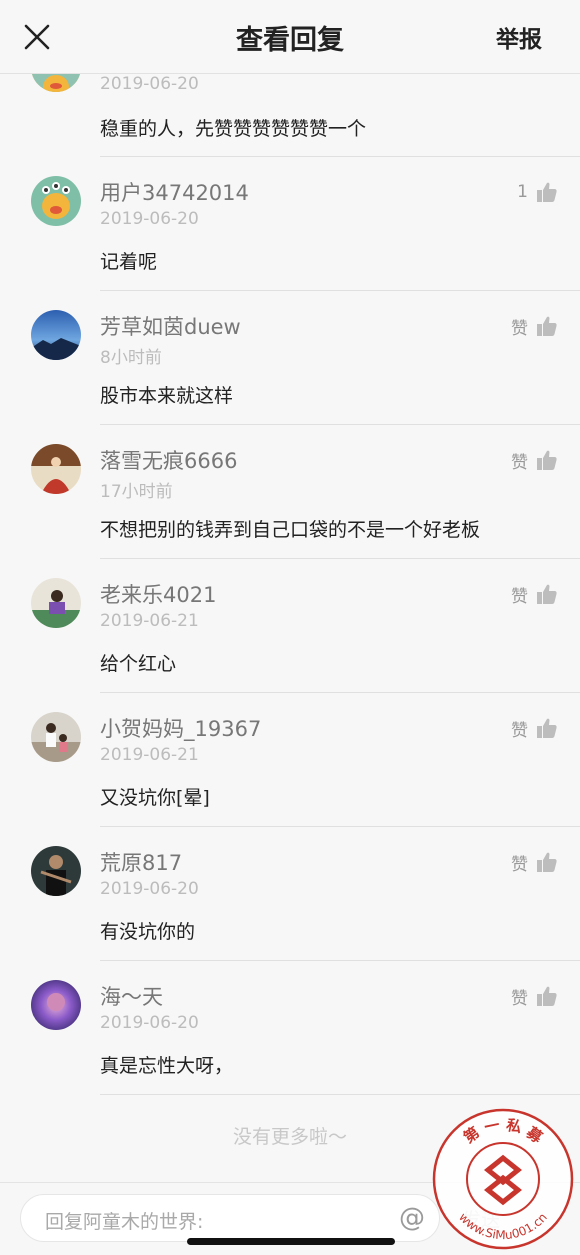 The height and width of the screenshot is (1255, 580). Describe the element at coordinates (141, 862) in the screenshot. I see `reply-username: 荒原817` at that location.